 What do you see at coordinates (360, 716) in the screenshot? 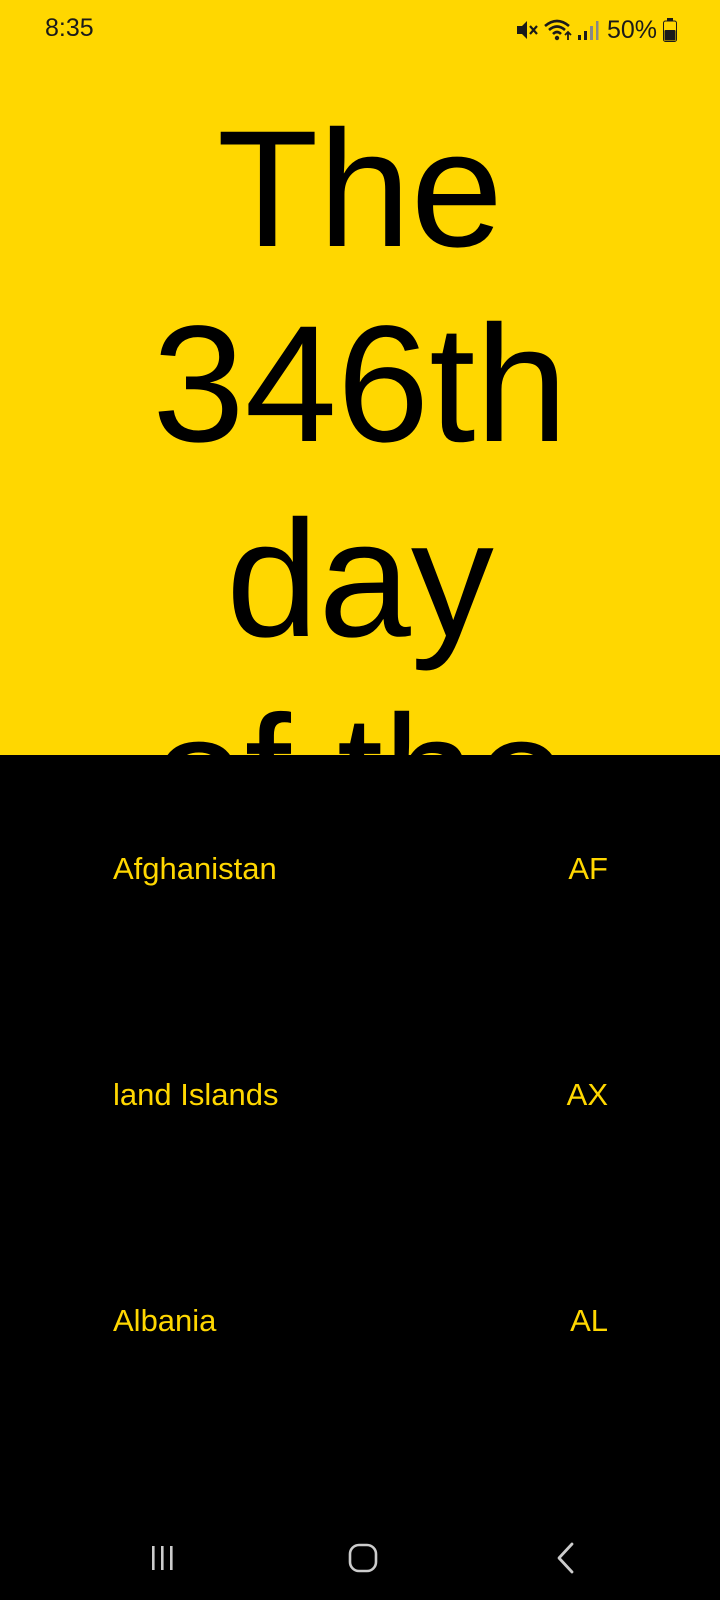
I see `headline-line: of the` at bounding box center [360, 716].